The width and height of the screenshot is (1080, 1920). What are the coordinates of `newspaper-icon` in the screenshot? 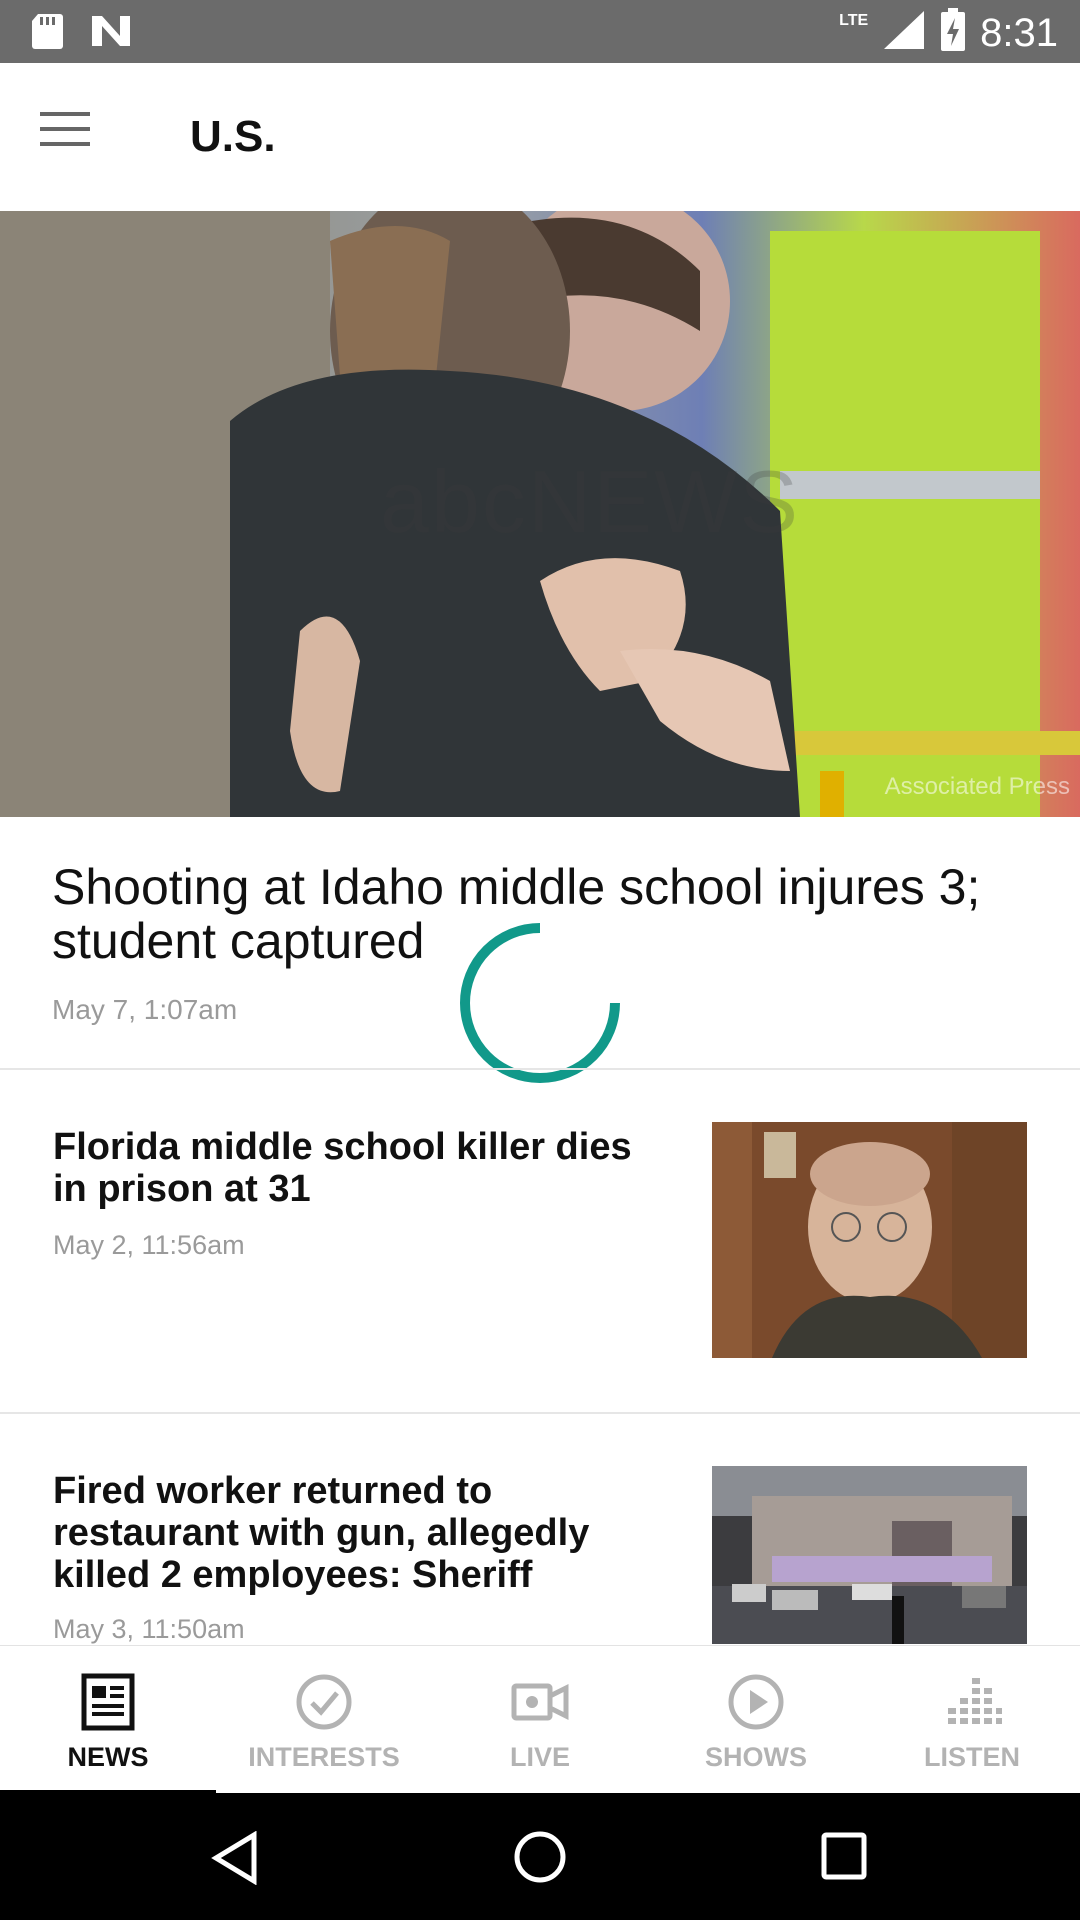 It's located at (108, 1702).